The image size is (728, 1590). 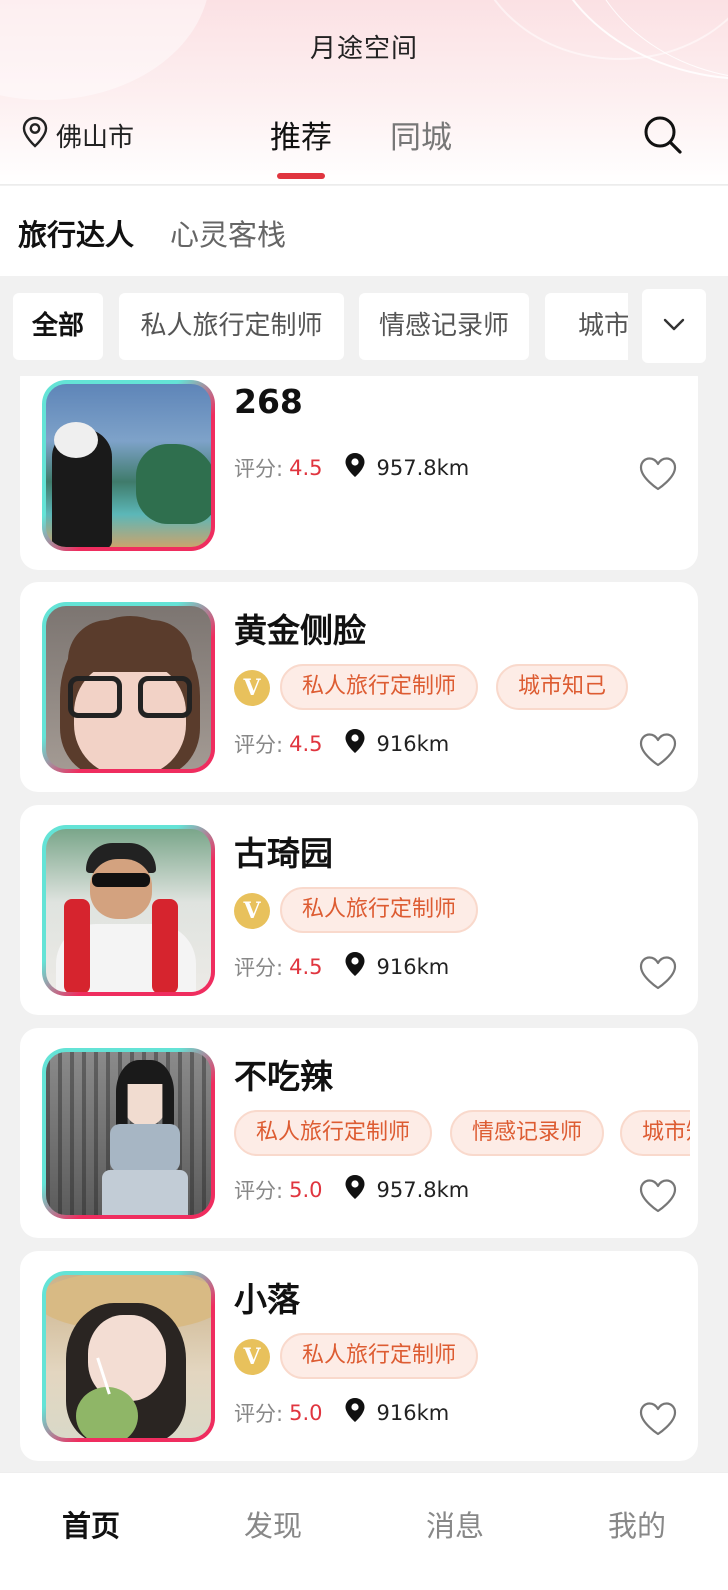 What do you see at coordinates (663, 135) in the screenshot?
I see `search-icon` at bounding box center [663, 135].